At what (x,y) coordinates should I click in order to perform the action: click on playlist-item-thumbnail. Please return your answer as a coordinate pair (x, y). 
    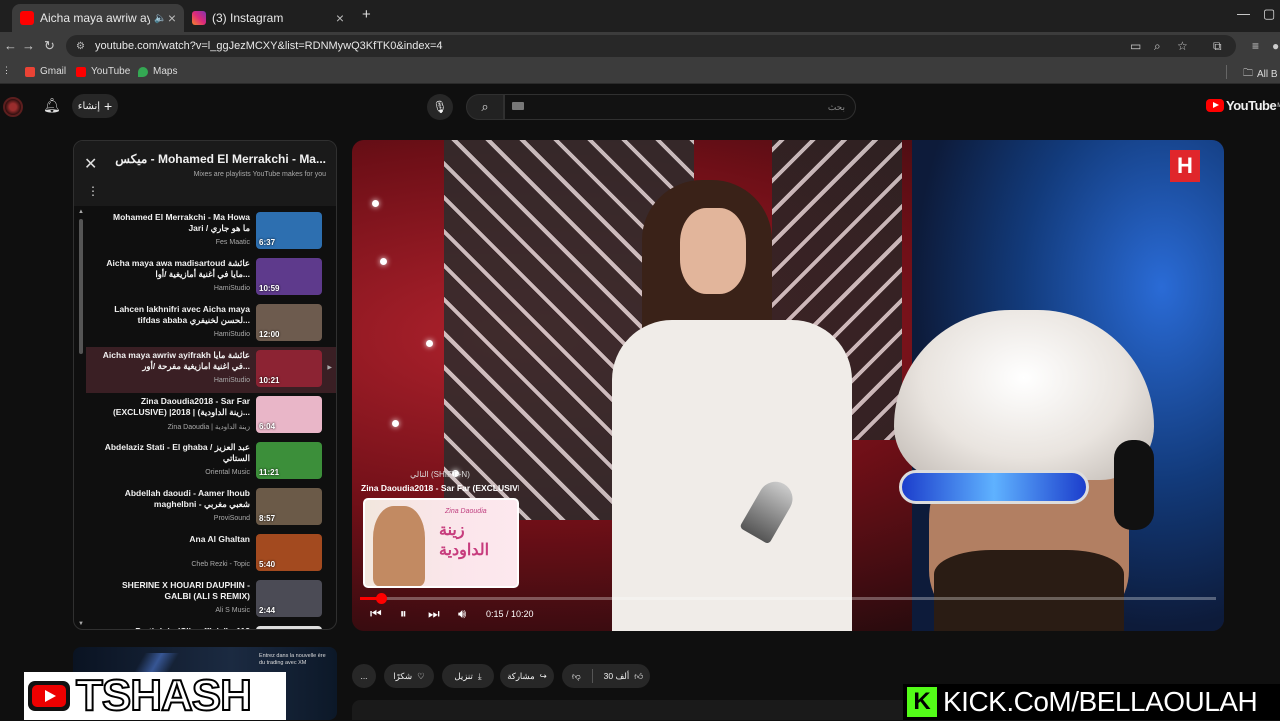
    Looking at the image, I should click on (289, 627).